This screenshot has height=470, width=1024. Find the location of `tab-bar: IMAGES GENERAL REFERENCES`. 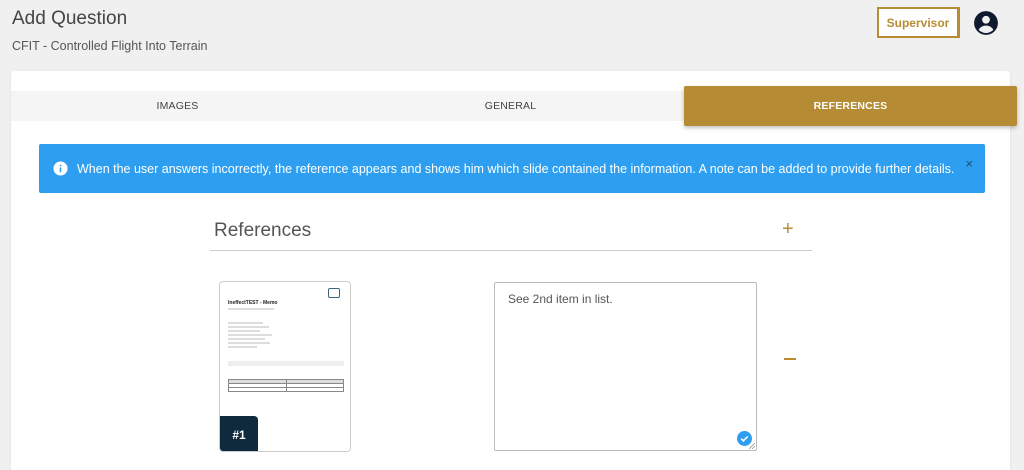

tab-bar: IMAGES GENERAL REFERENCES is located at coordinates (514, 106).